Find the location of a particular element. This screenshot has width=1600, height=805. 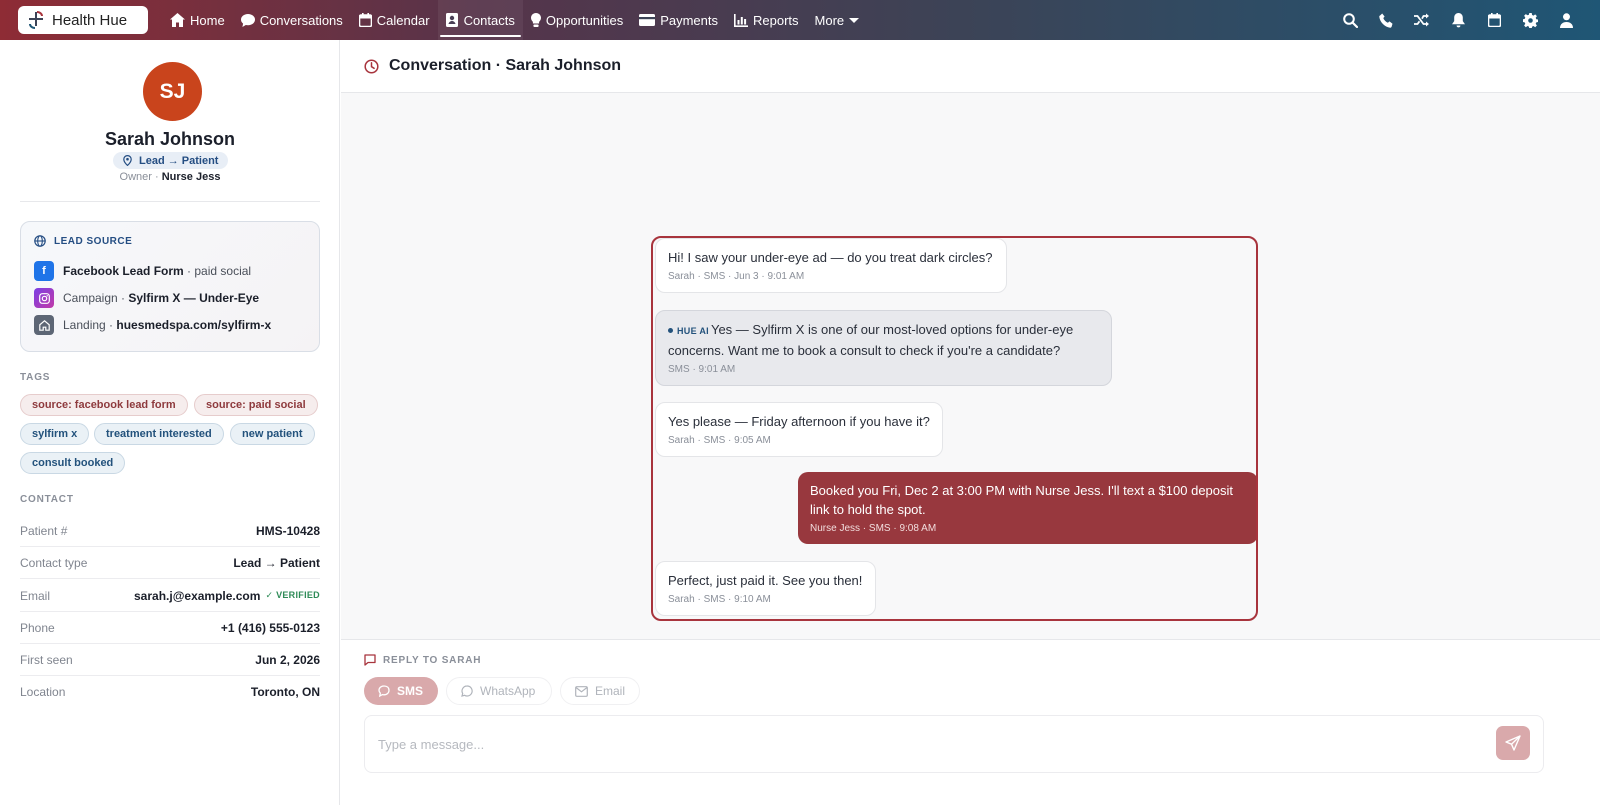

channel-tab-email: Email is located at coordinates (600, 691).